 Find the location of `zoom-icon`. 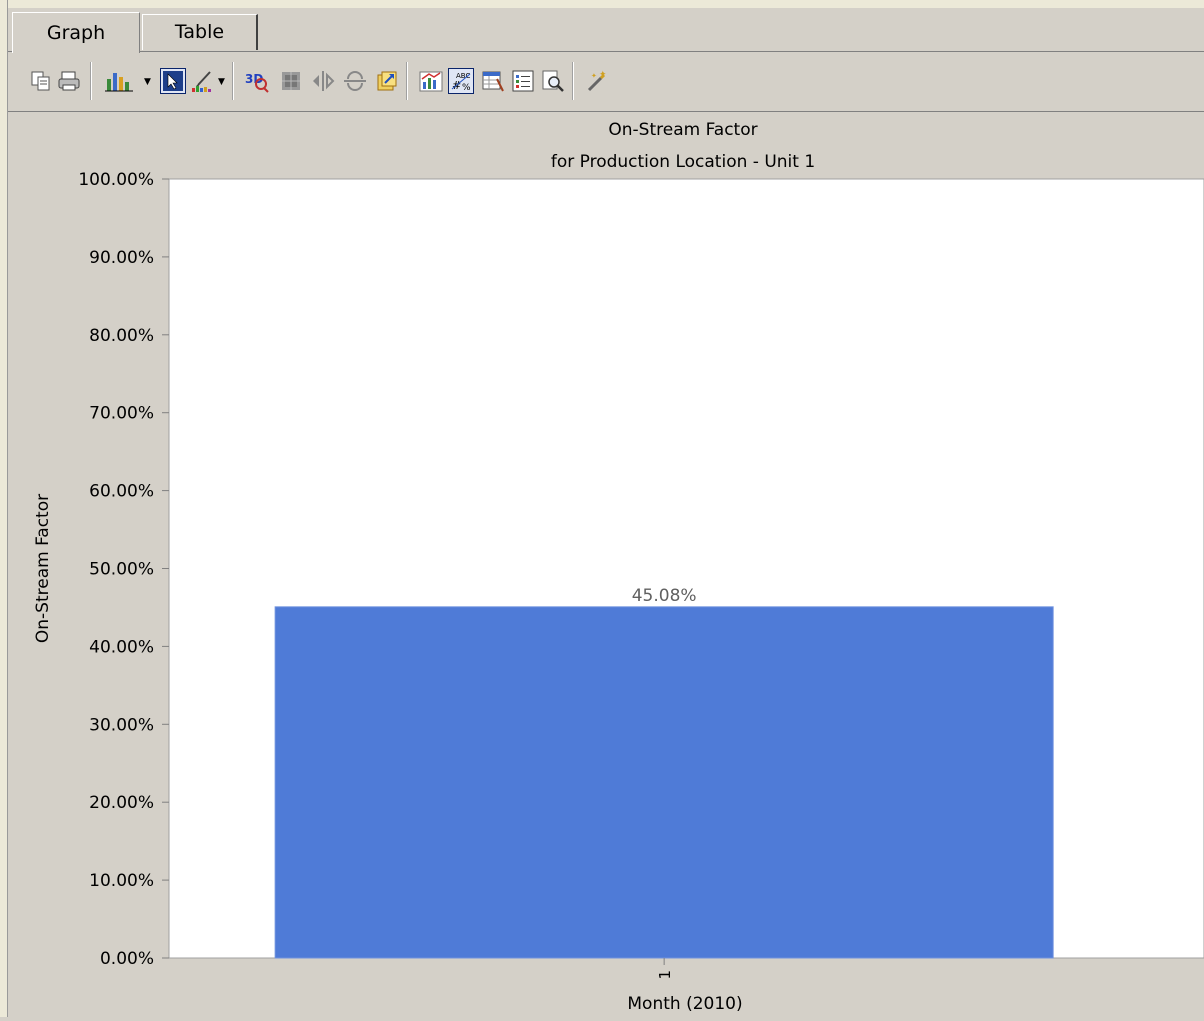

zoom-icon is located at coordinates (553, 81).